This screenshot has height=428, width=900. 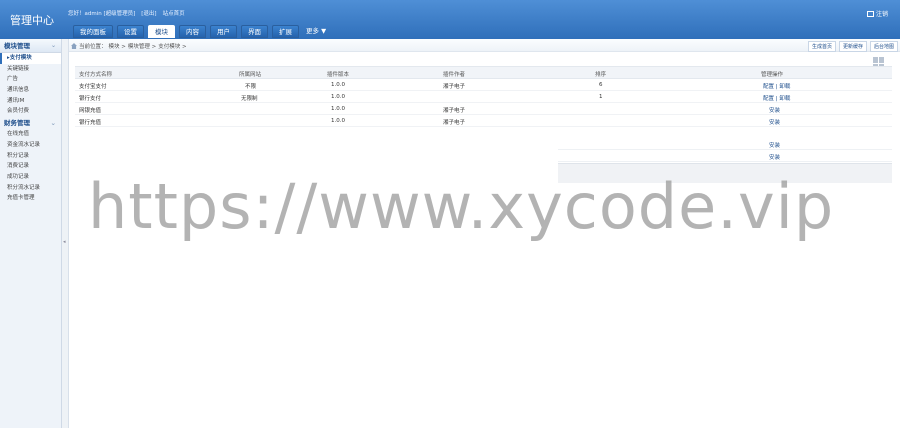 What do you see at coordinates (90, 111) in the screenshot?
I see `cell-name: 网银充值` at bounding box center [90, 111].